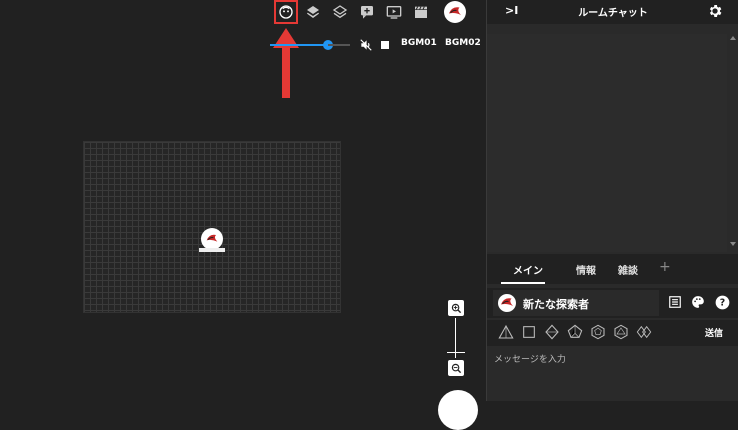 The width and height of the screenshot is (738, 430). I want to click on zoom-slider-marker, so click(456, 352).